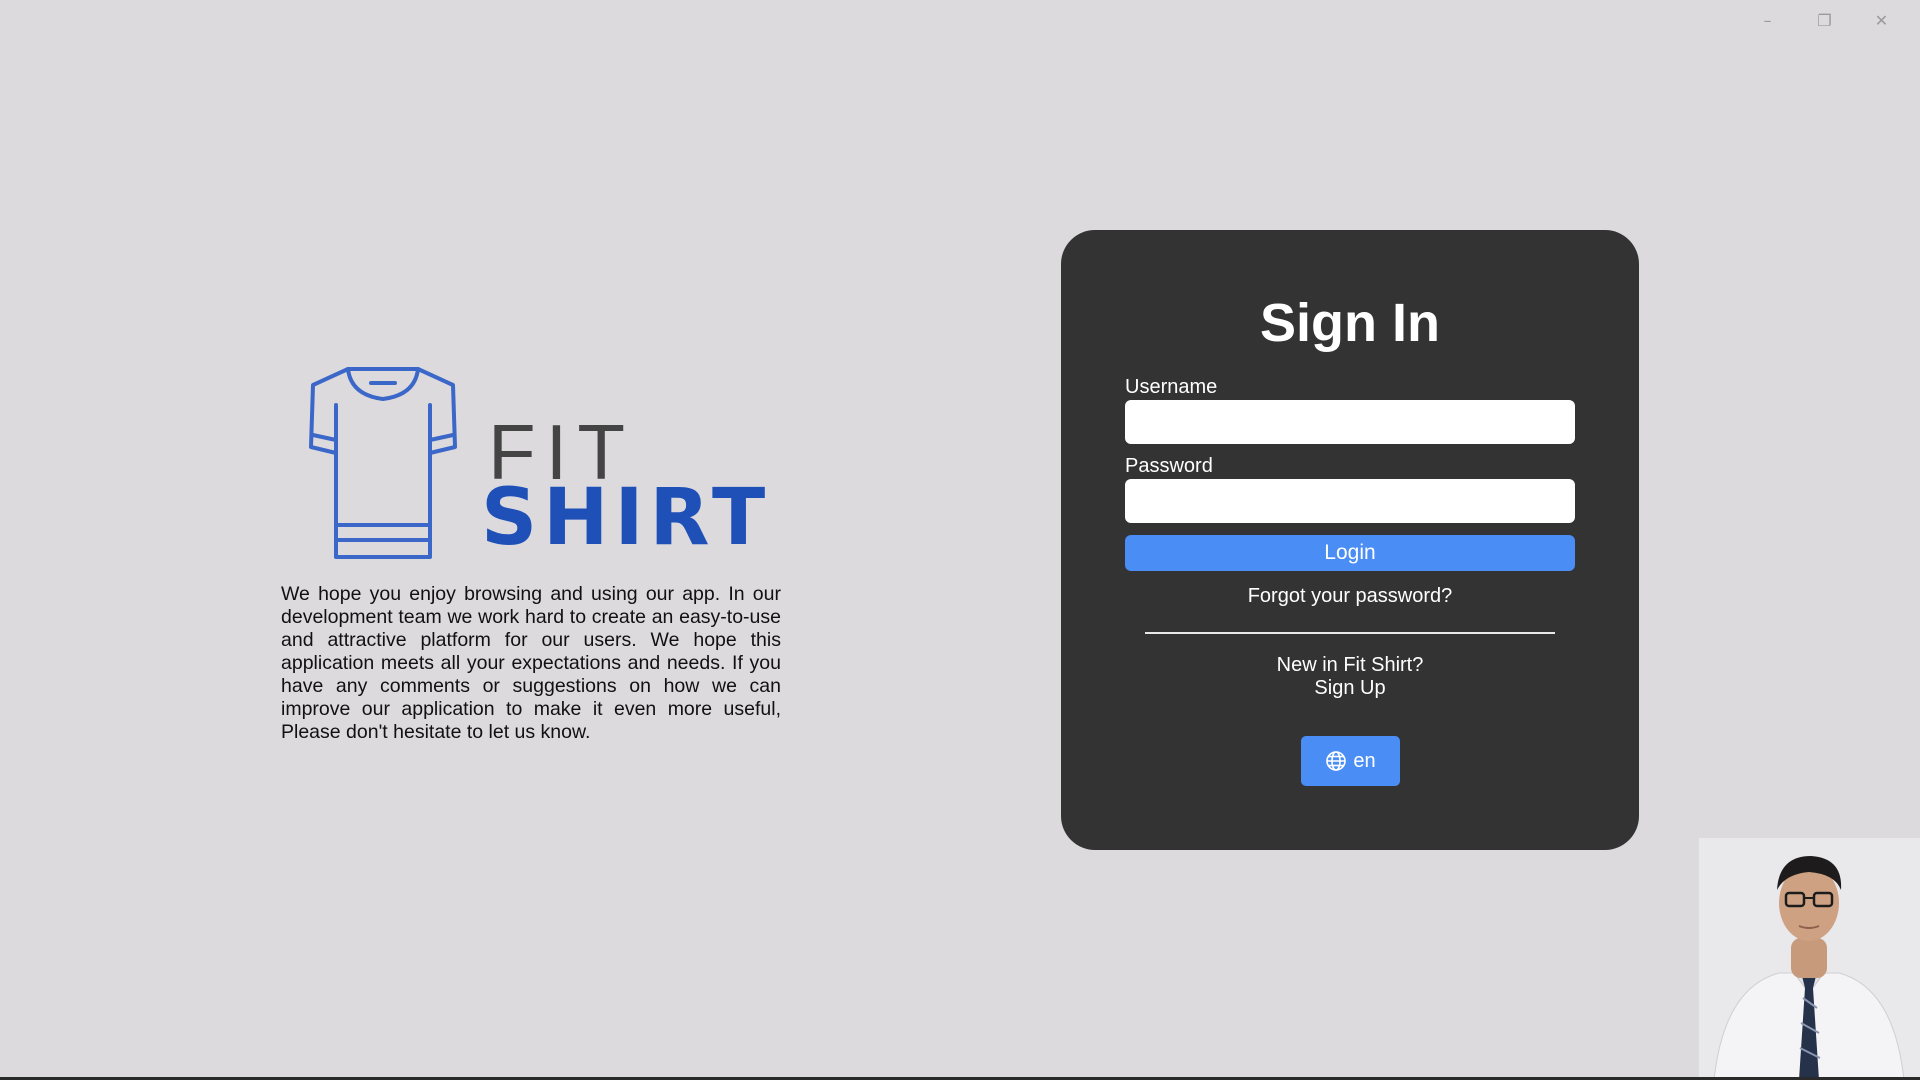 The image size is (1920, 1080). What do you see at coordinates (1350, 422) in the screenshot?
I see `username-input` at bounding box center [1350, 422].